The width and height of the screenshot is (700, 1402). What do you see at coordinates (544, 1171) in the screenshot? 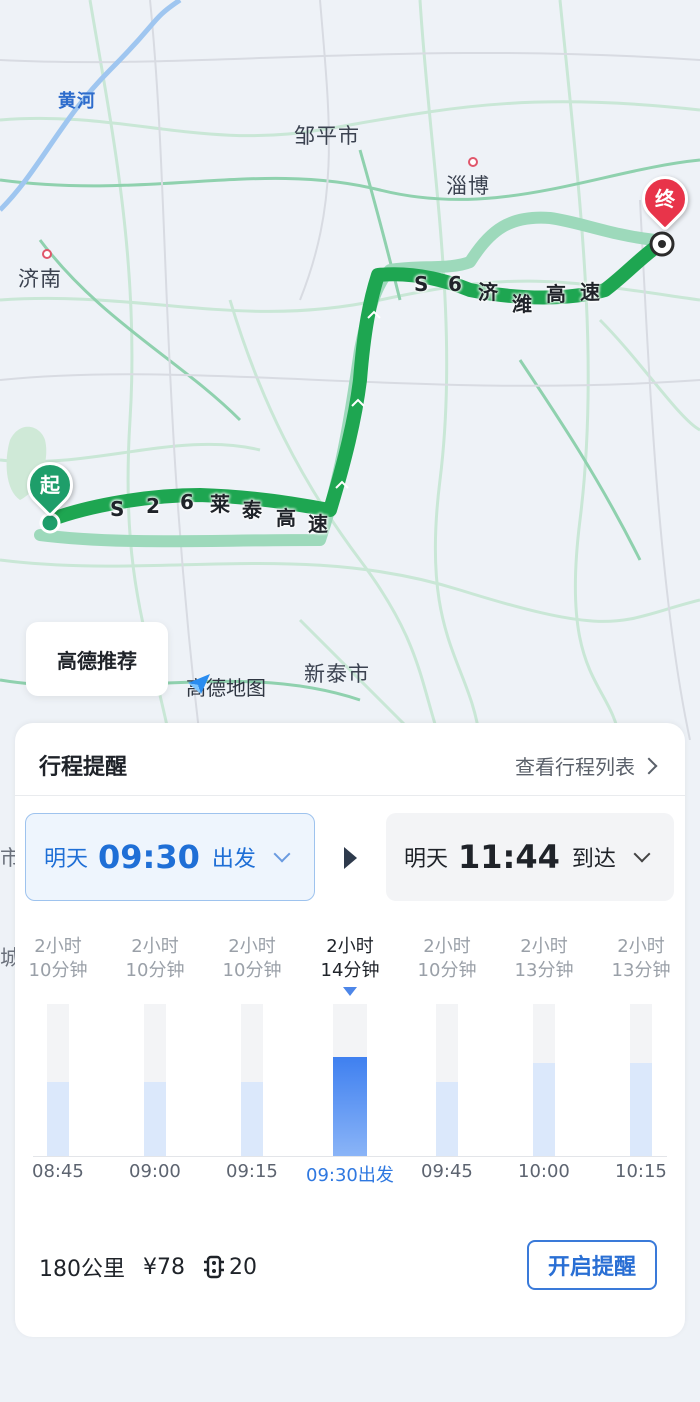
I see `departure-time-label: 10:00` at bounding box center [544, 1171].